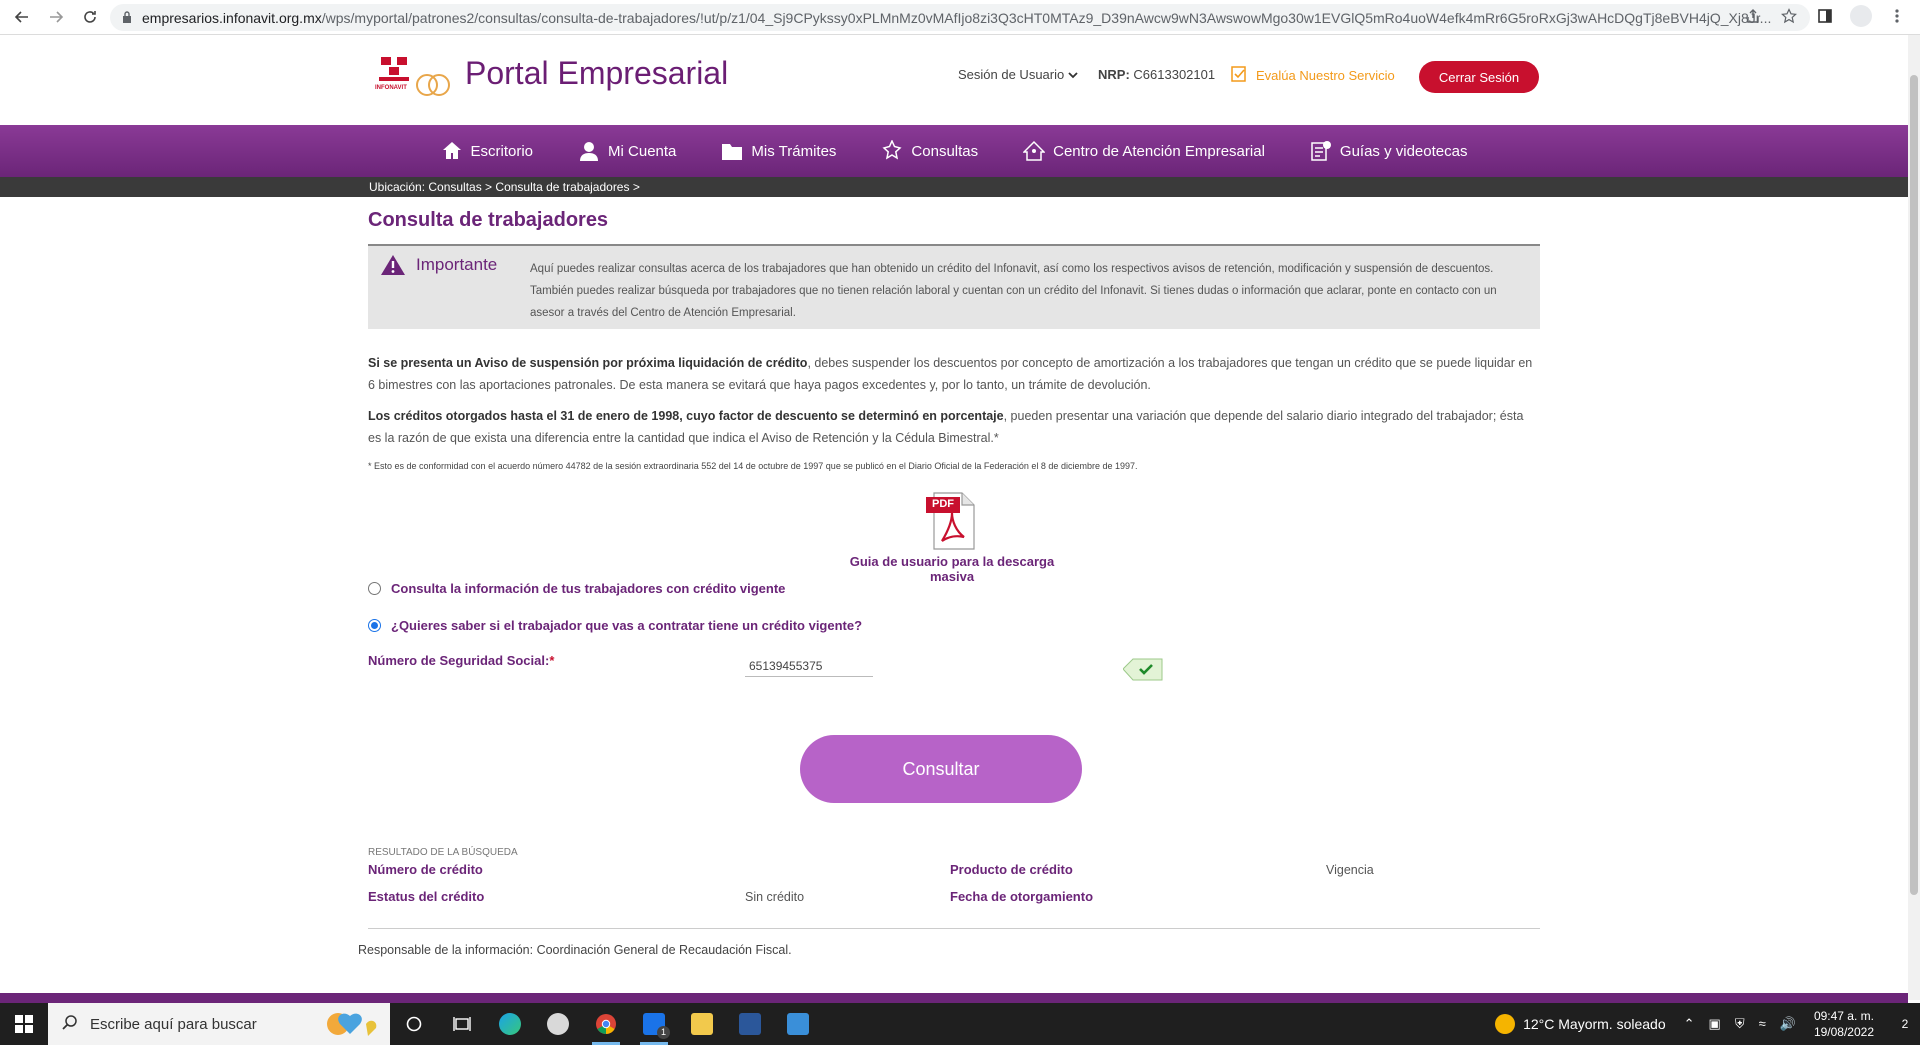  I want to click on lock-icon, so click(127, 18).